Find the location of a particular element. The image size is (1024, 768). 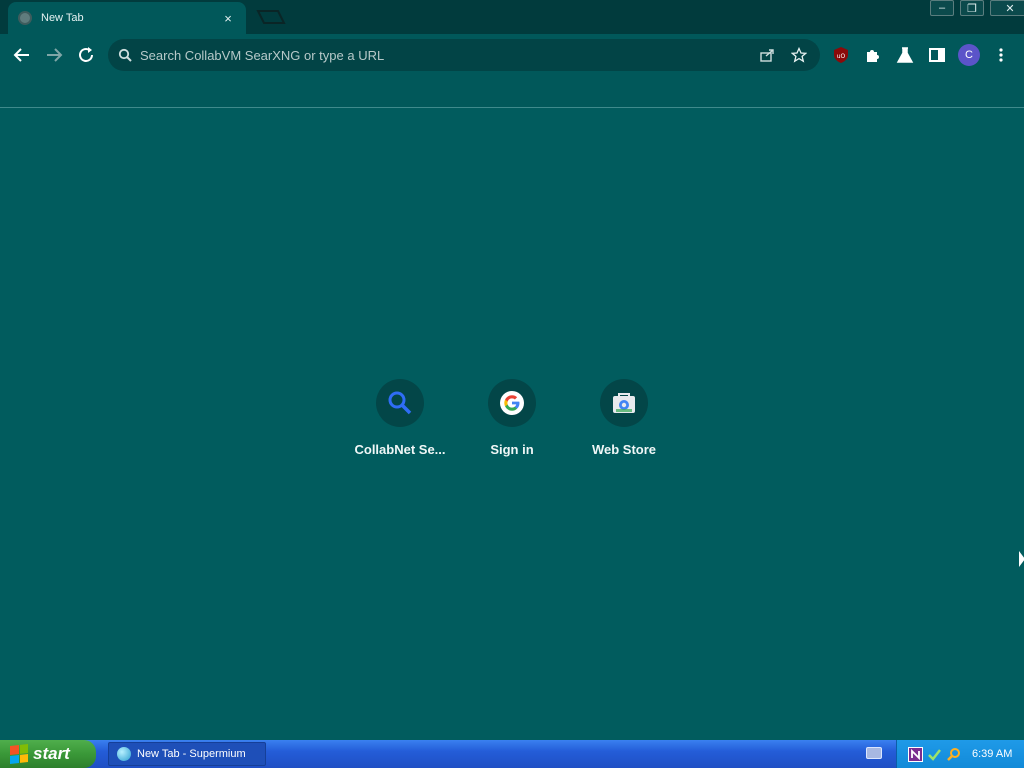

menu-button is located at coordinates (1001, 55).